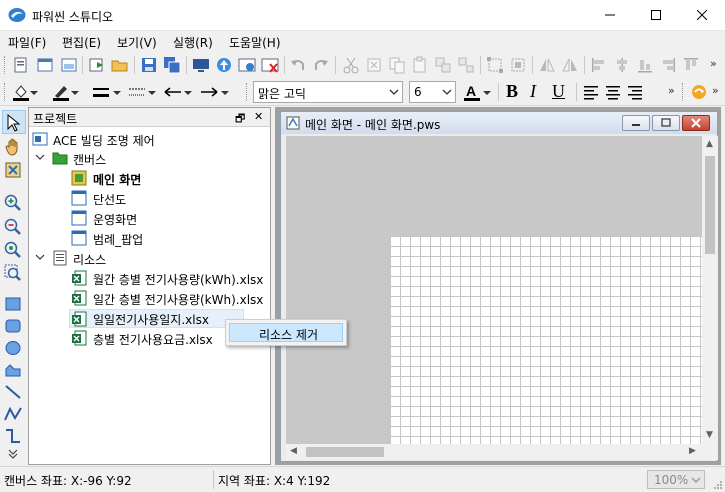 This screenshot has height=492, width=725. I want to click on align-left-icon, so click(599, 65).